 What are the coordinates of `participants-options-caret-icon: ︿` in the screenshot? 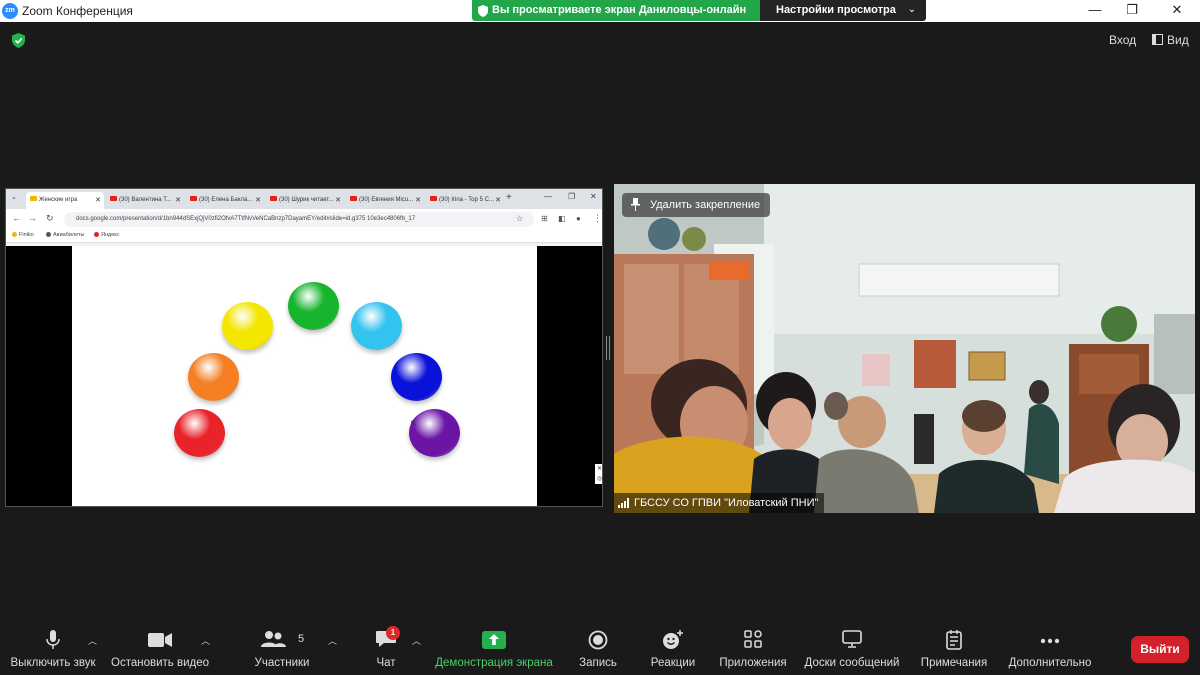 It's located at (332, 640).